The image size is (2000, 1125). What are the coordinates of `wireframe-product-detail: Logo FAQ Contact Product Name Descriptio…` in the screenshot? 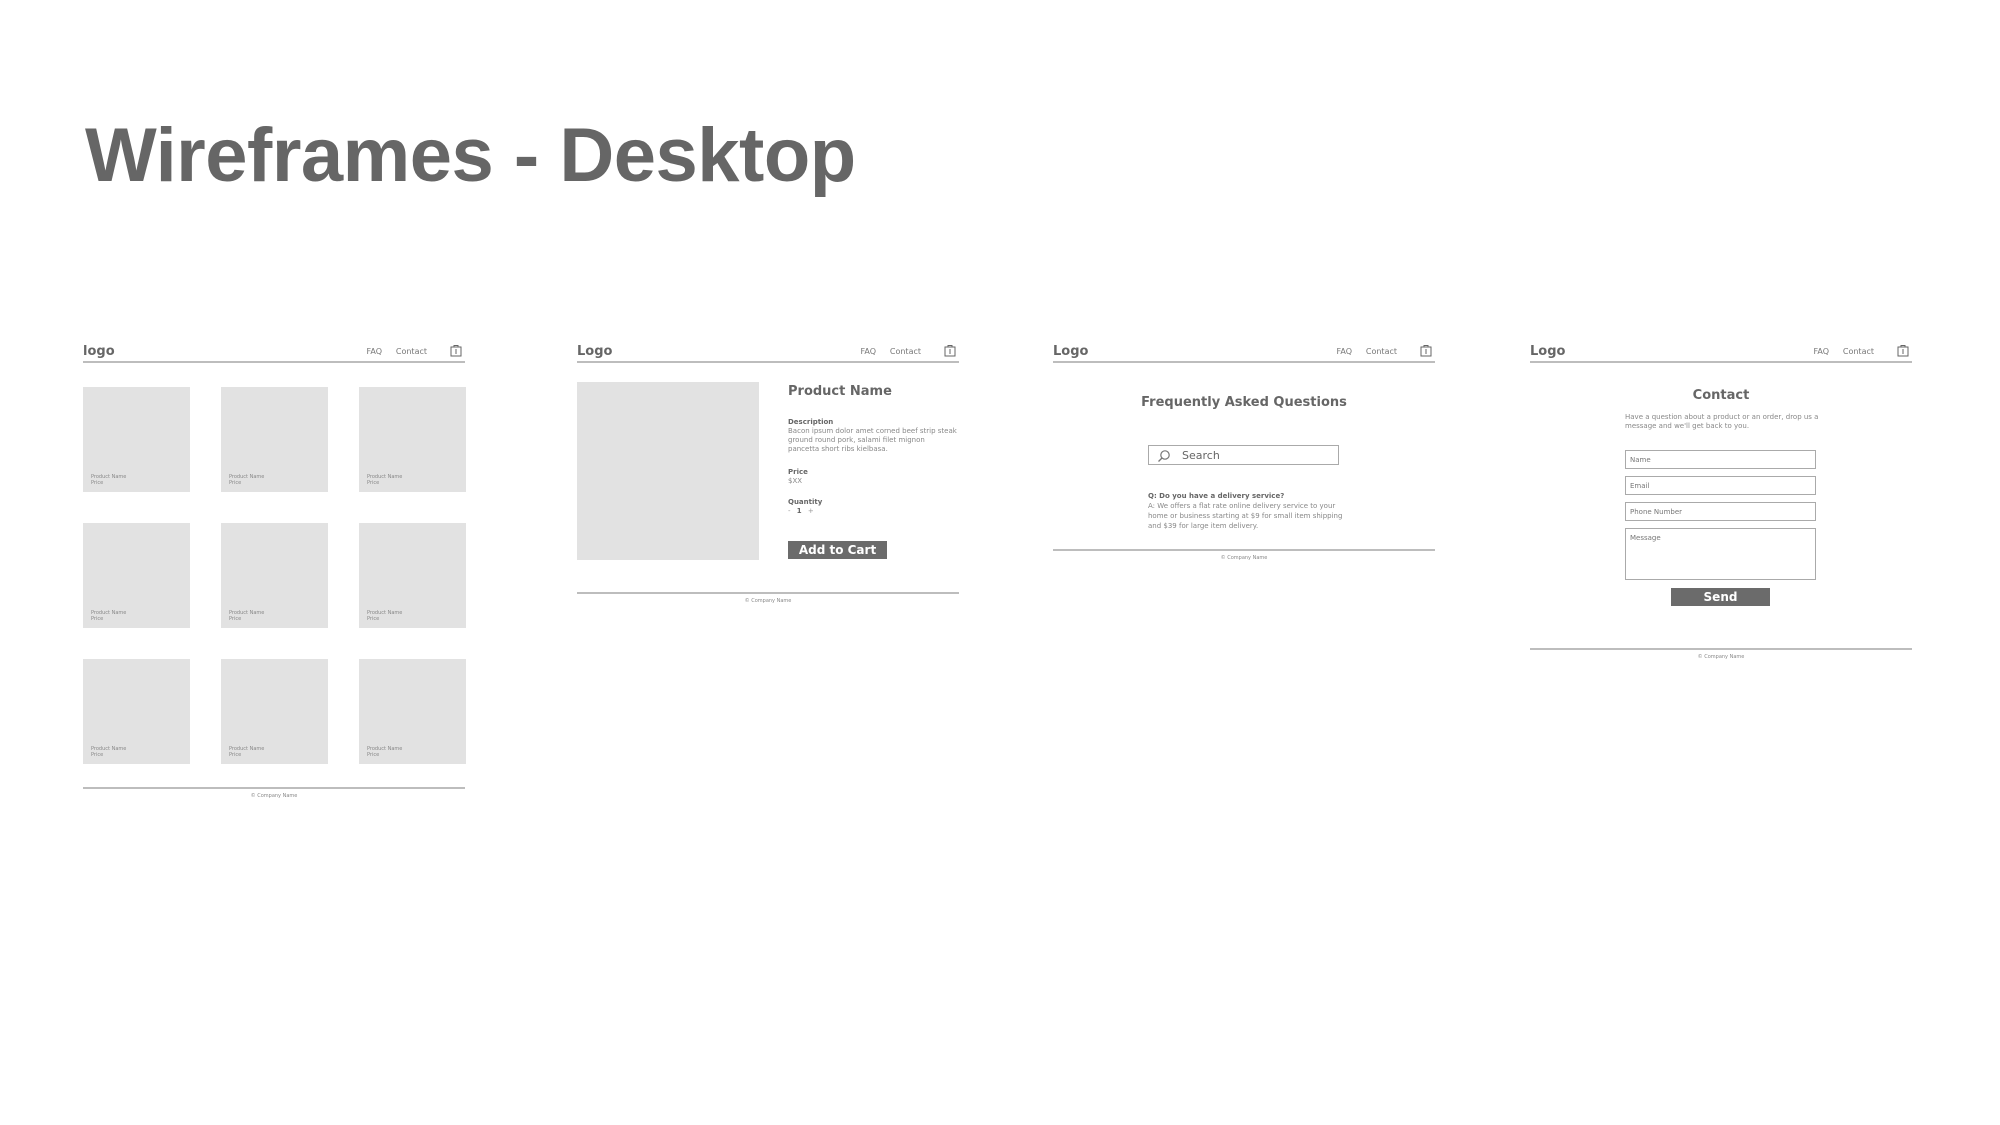 It's located at (768, 472).